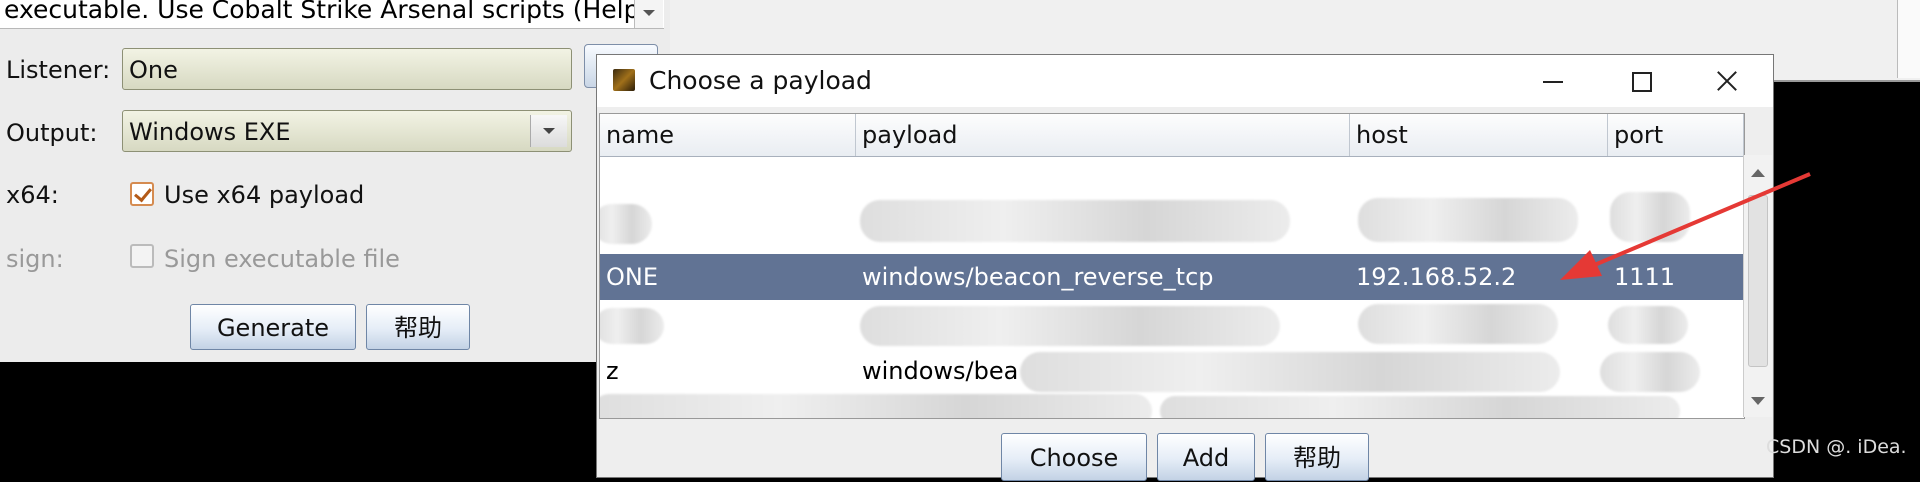  I want to click on annotation-arrow, so click(1685, 226).